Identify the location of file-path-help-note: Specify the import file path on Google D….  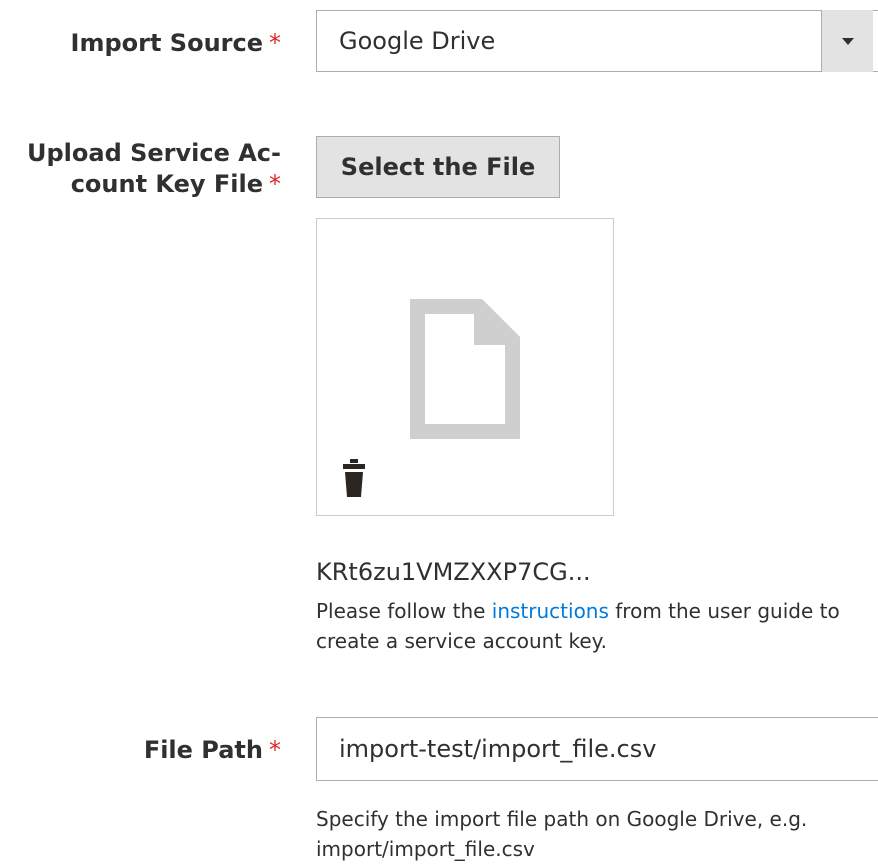
(562, 834).